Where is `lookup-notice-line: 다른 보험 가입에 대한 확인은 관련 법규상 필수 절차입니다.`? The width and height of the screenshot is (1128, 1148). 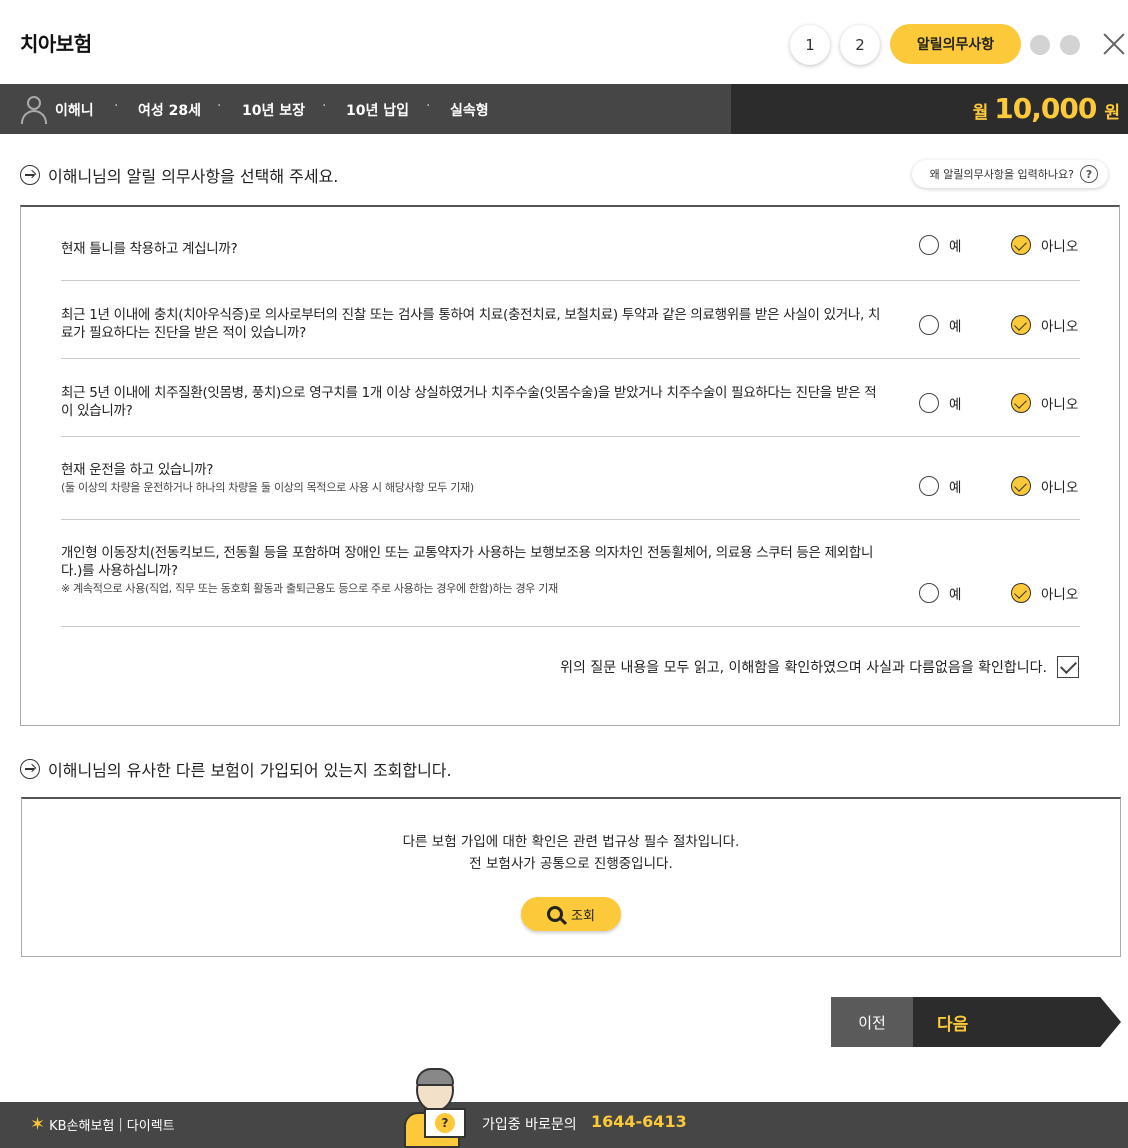
lookup-notice-line: 다른 보험 가입에 대한 확인은 관련 법규상 필수 절차입니다. is located at coordinates (571, 842).